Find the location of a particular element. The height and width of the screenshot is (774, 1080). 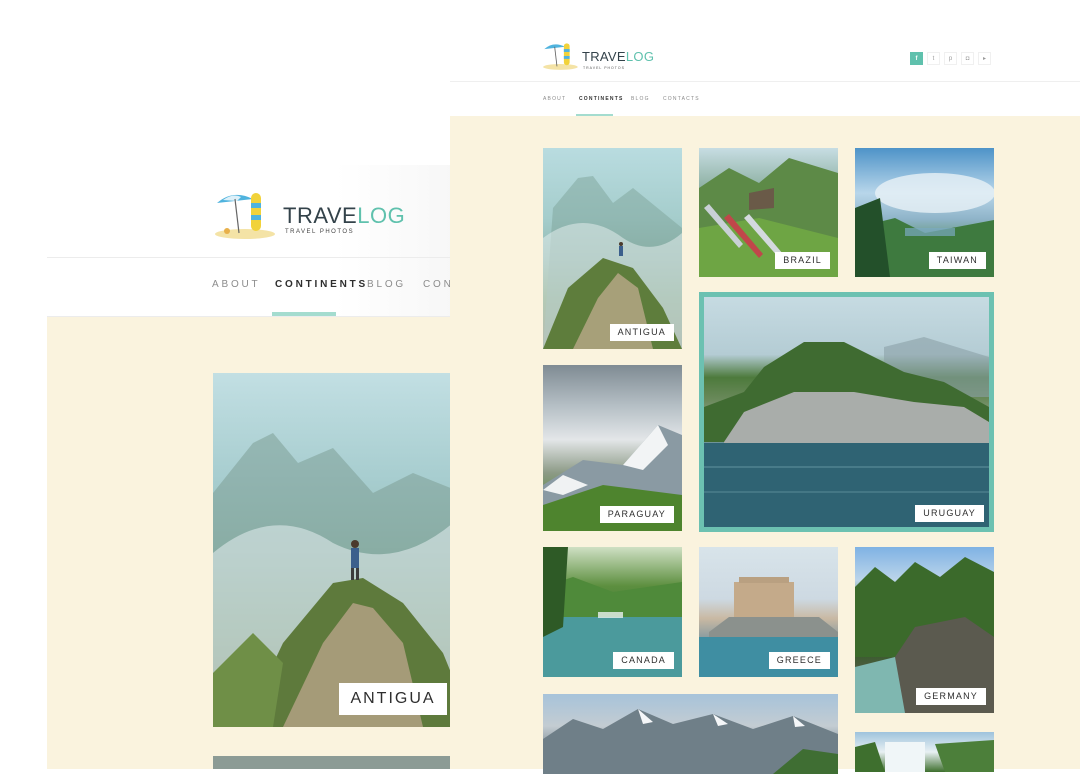

front-nav-continents: CONTINENTS is located at coordinates (601, 99).